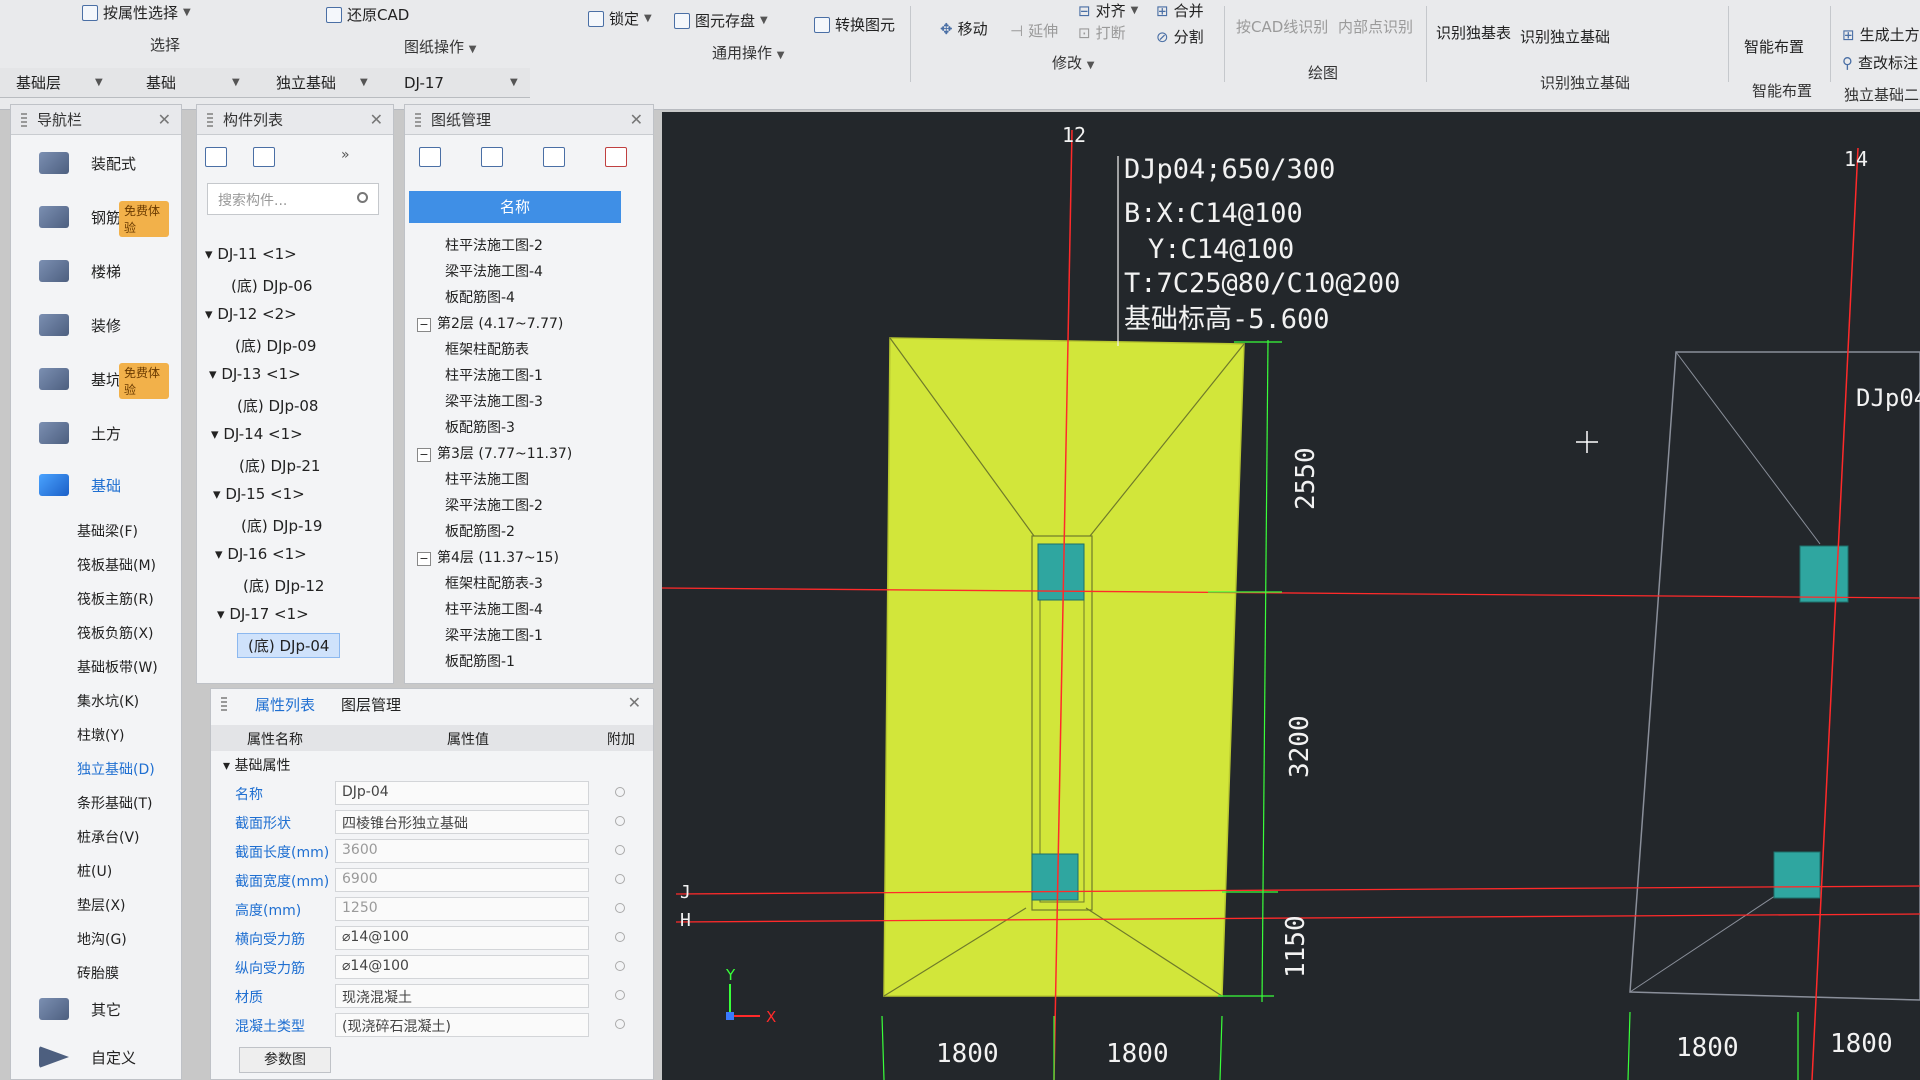  Describe the element at coordinates (90, 485) in the screenshot. I see `nav-item-foundation: 基础` at that location.